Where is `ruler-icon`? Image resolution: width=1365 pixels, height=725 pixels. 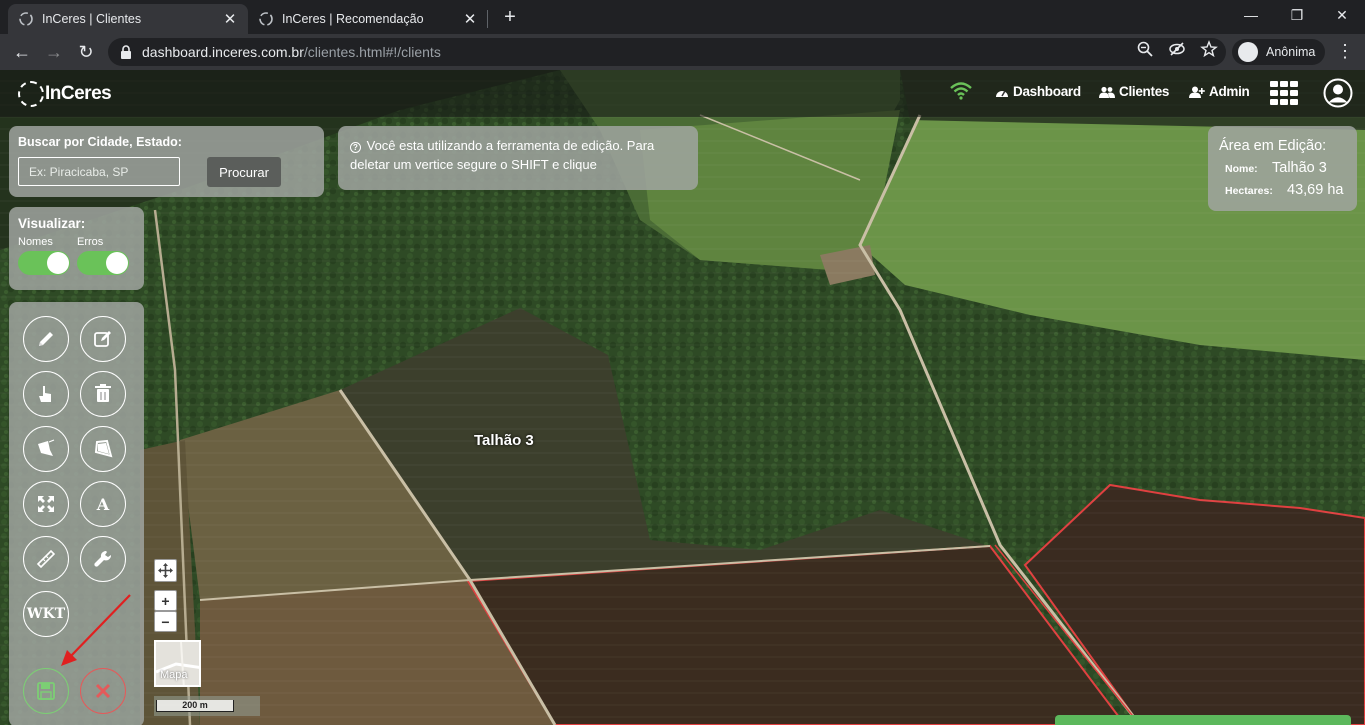
ruler-icon is located at coordinates (46, 559).